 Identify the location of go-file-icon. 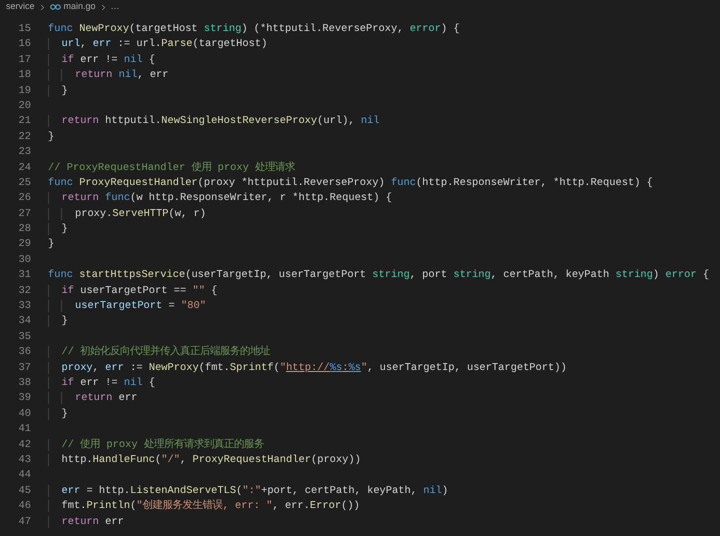
(55, 7).